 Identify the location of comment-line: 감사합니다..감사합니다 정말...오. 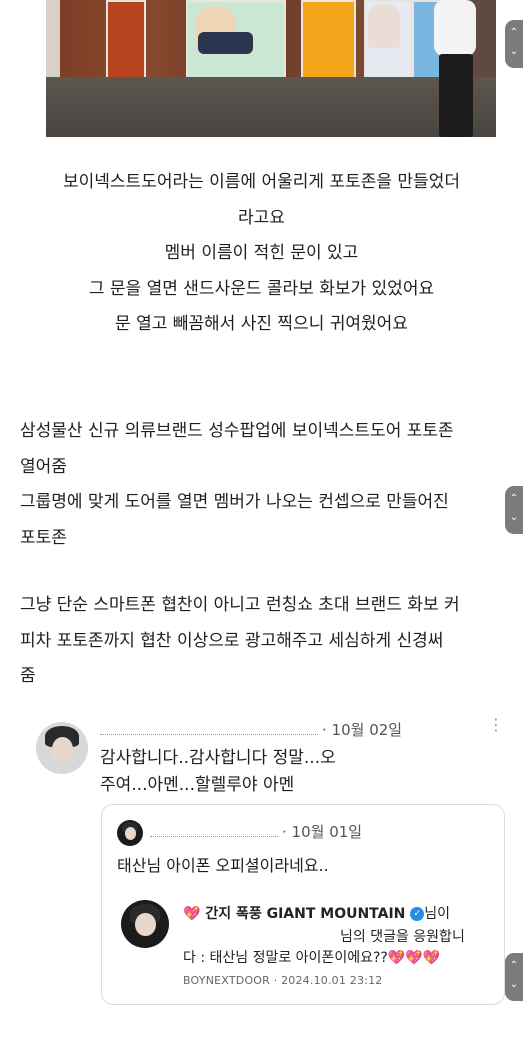
(218, 758).